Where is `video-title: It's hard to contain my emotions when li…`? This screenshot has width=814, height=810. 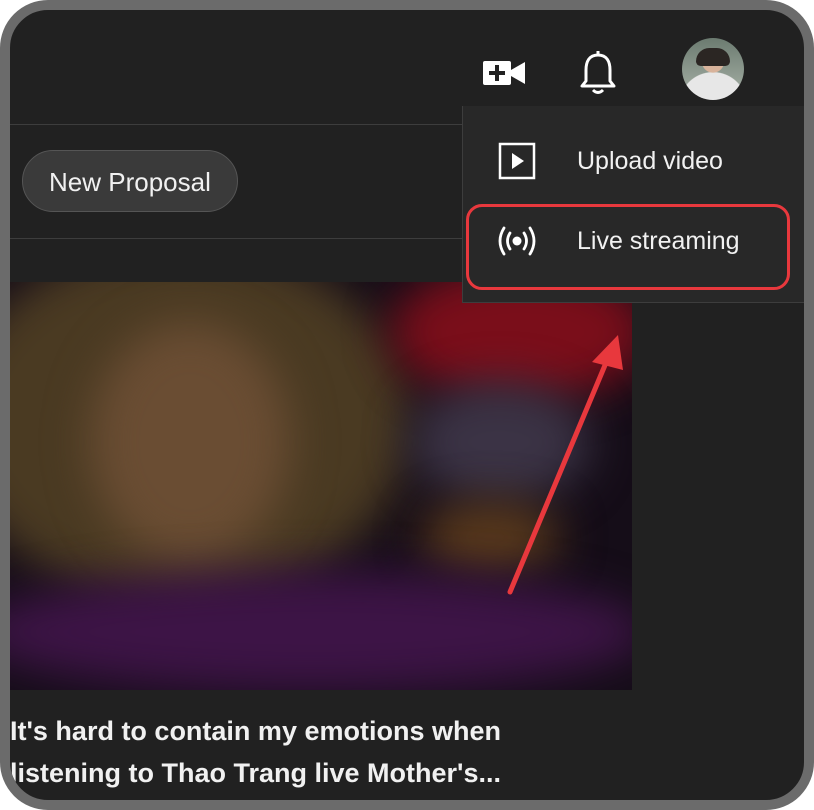 video-title: It's hard to contain my emotions when li… is located at coordinates (290, 752).